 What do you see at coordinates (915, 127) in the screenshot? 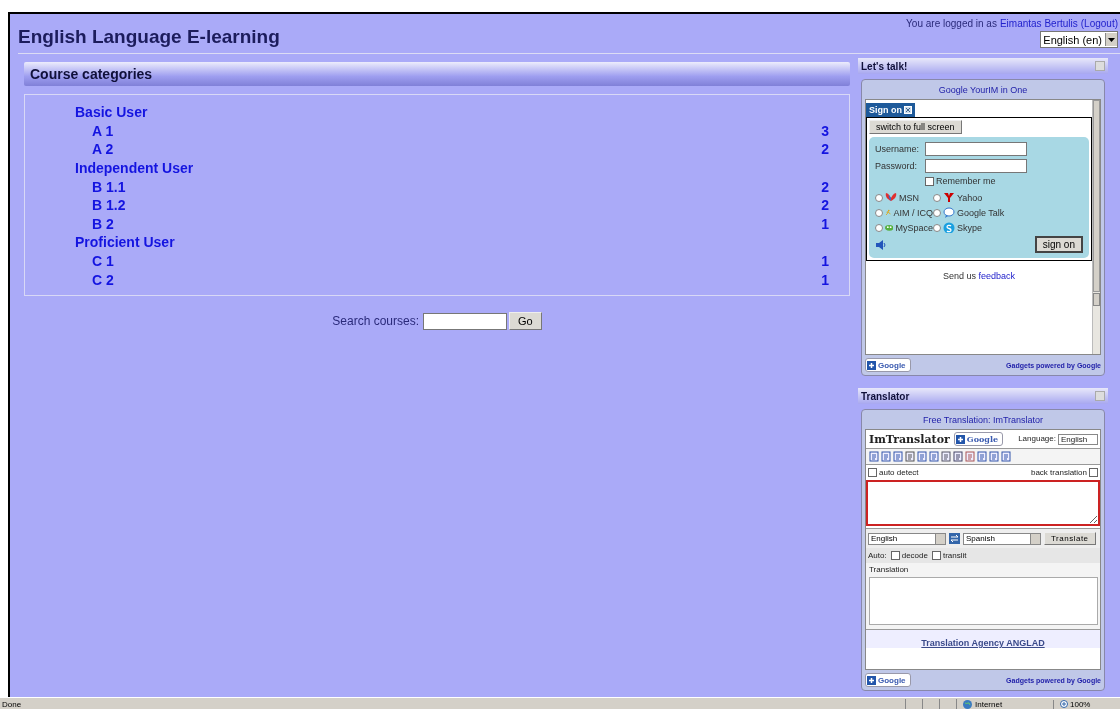
I see `full-screen-button: switch to full screen` at bounding box center [915, 127].